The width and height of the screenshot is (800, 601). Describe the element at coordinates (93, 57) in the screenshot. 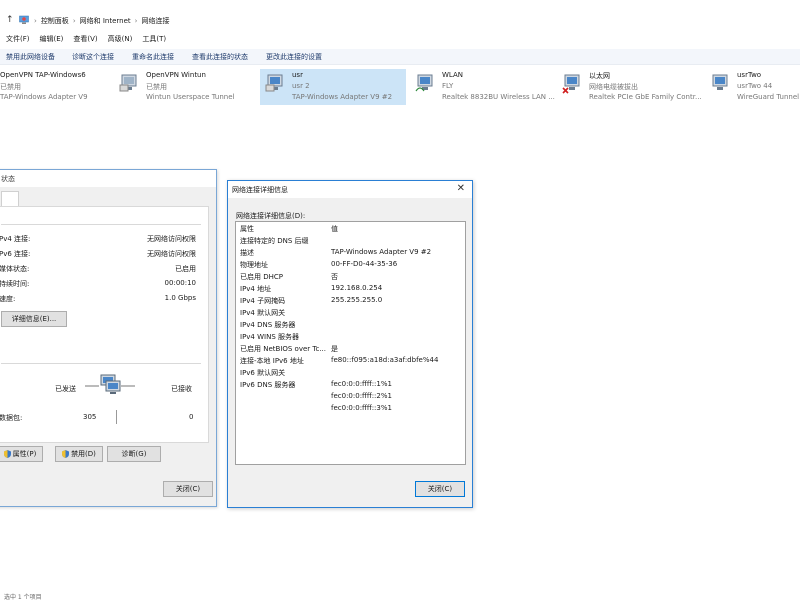

I see `diagnose-command: 诊断这个连接` at that location.